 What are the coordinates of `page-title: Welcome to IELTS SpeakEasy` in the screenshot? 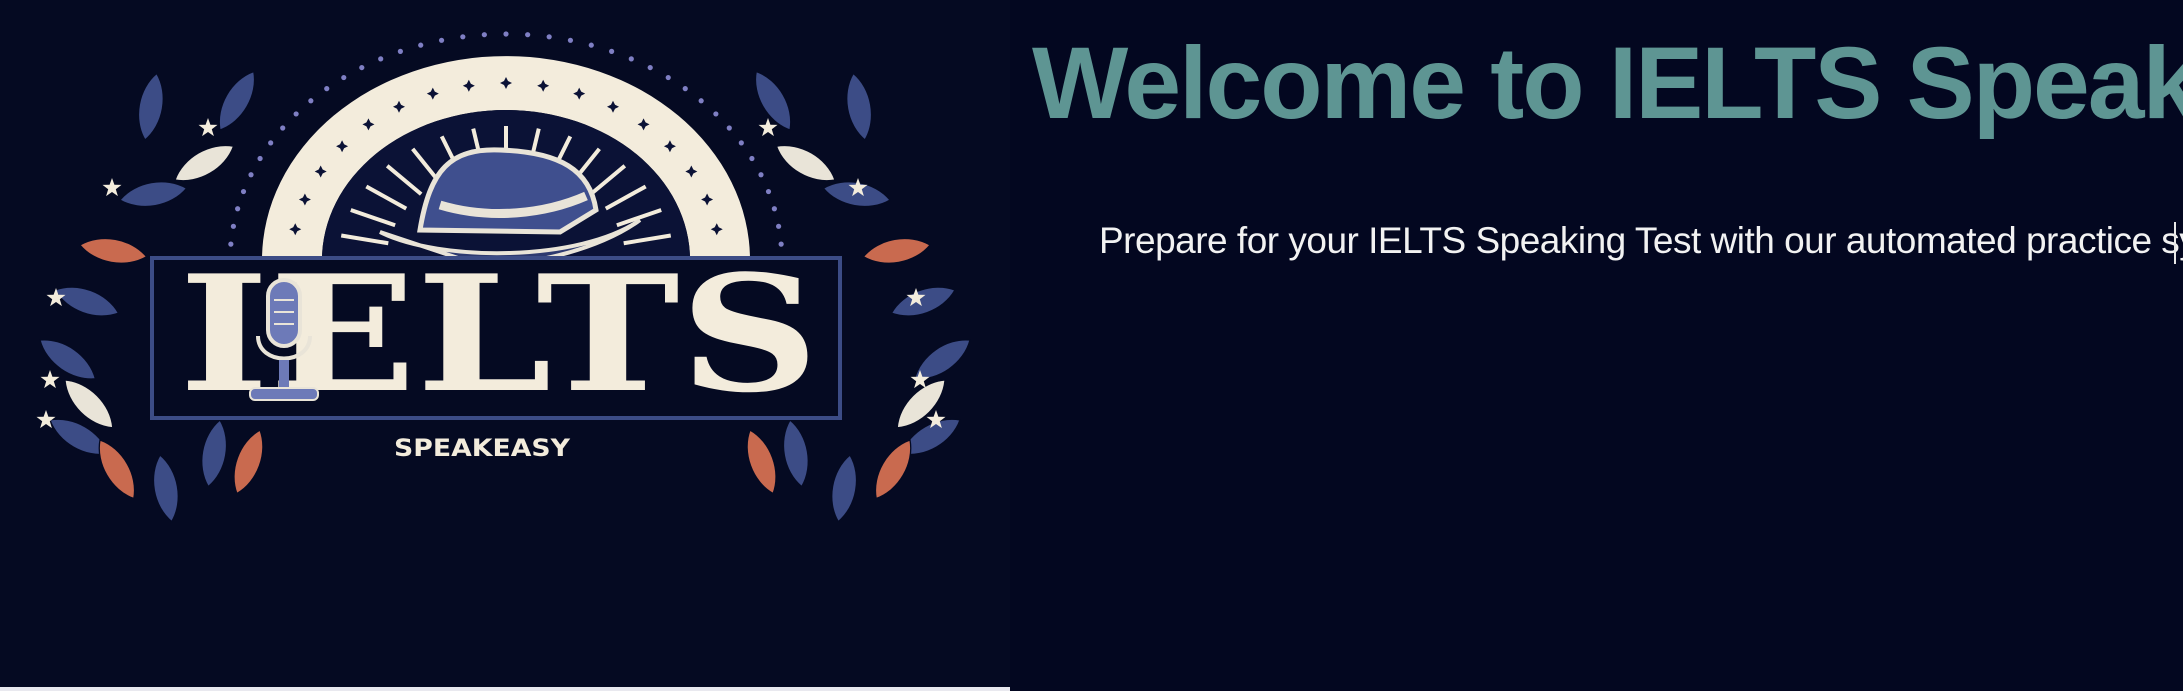 It's located at (1607, 83).